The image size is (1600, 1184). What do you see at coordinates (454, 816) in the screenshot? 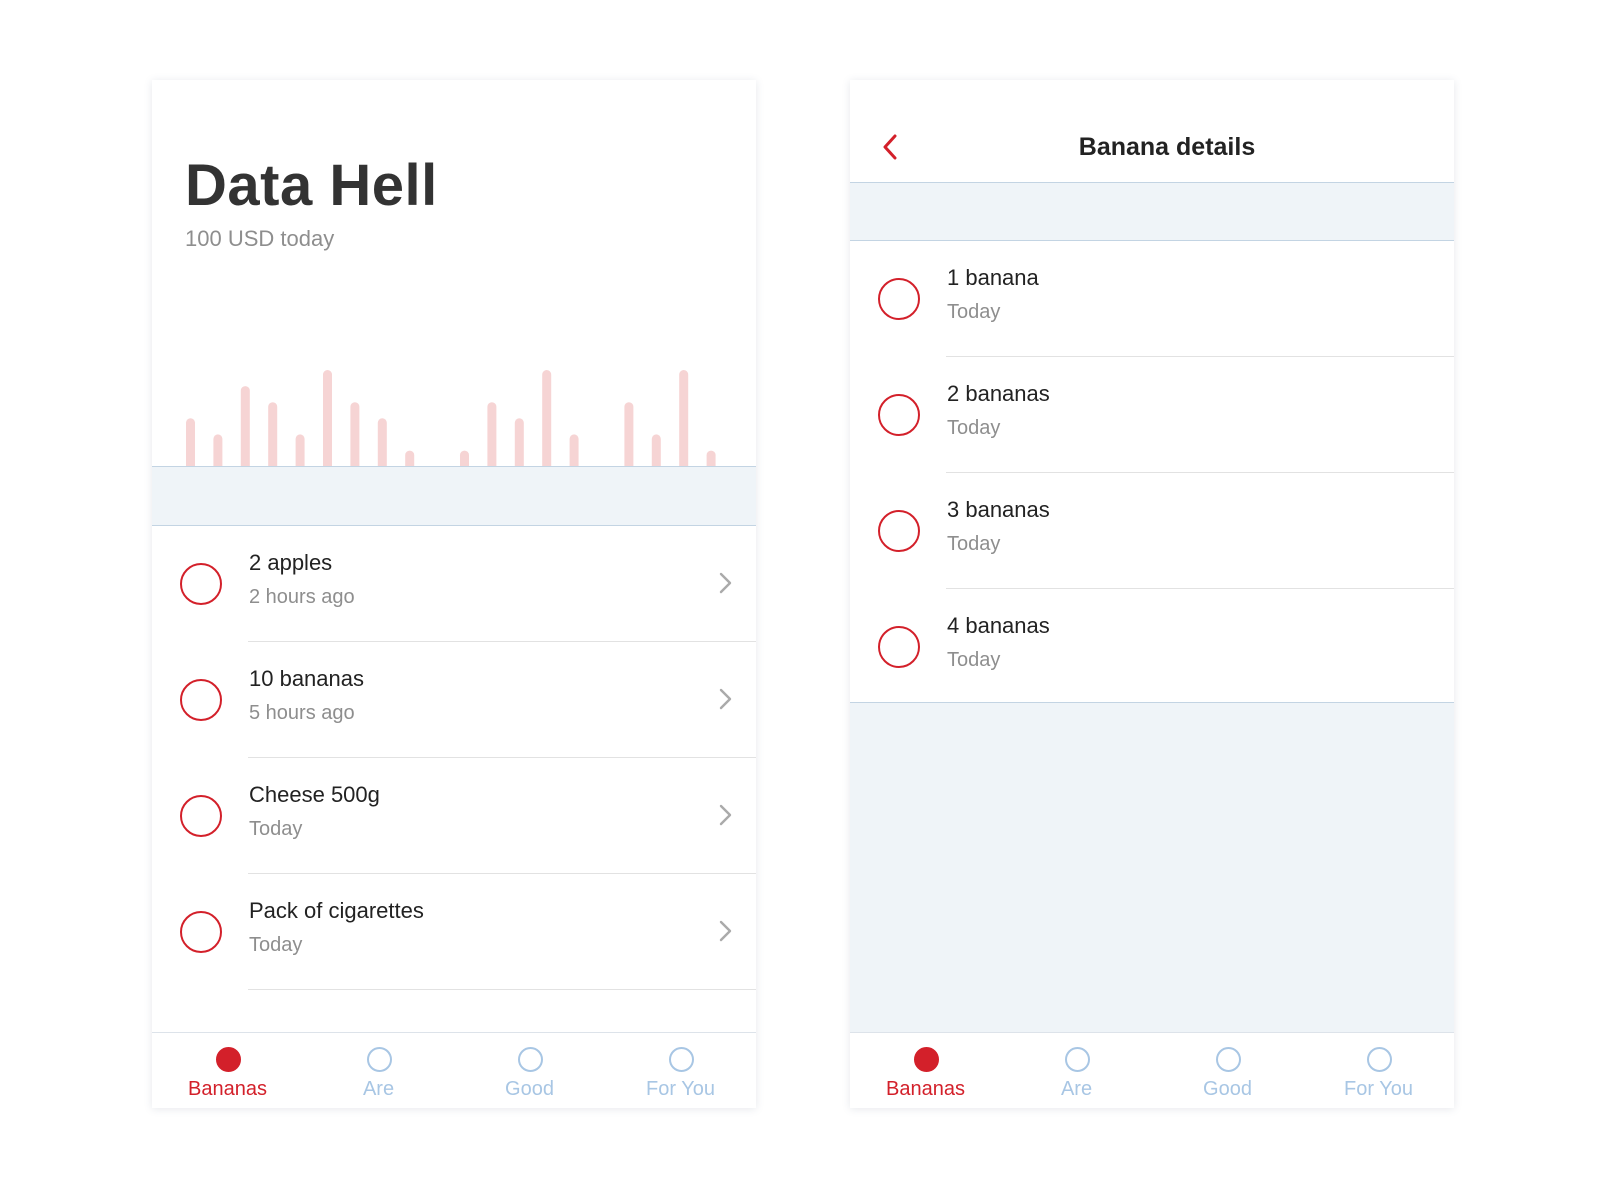
I see `list-item: Cheese 500g Today` at bounding box center [454, 816].